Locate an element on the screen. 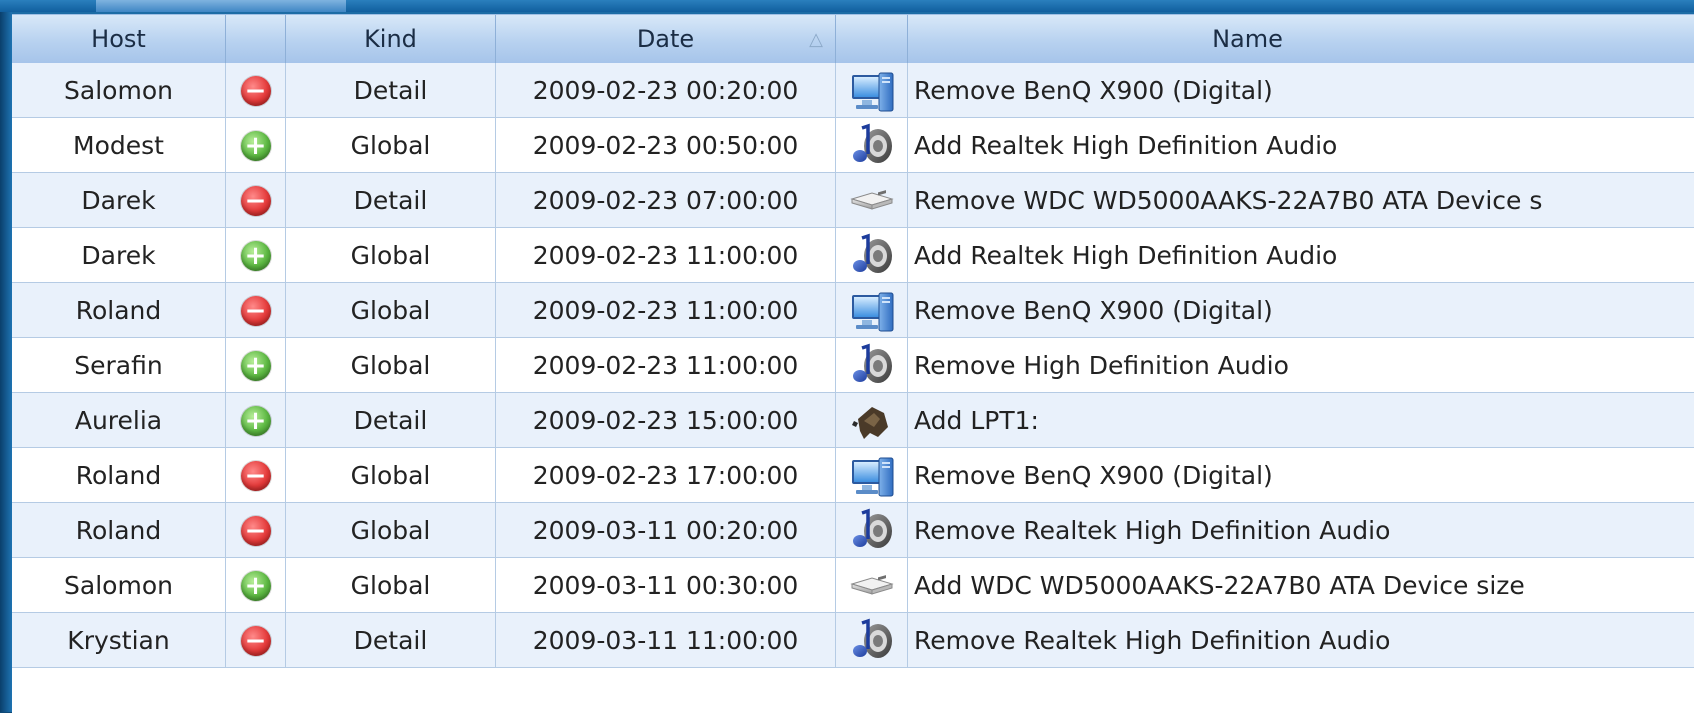 This screenshot has height=713, width=1694. date-text: 2009-02-23 11:00:00 is located at coordinates (665, 310).